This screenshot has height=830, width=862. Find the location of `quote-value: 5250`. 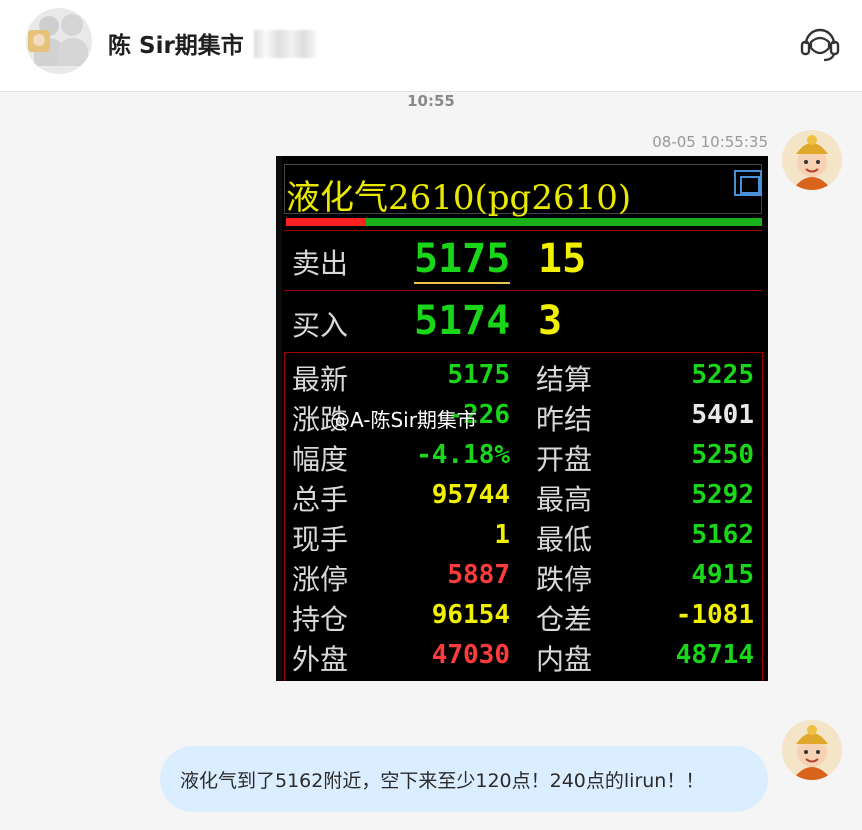

quote-value: 5250 is located at coordinates (722, 455).